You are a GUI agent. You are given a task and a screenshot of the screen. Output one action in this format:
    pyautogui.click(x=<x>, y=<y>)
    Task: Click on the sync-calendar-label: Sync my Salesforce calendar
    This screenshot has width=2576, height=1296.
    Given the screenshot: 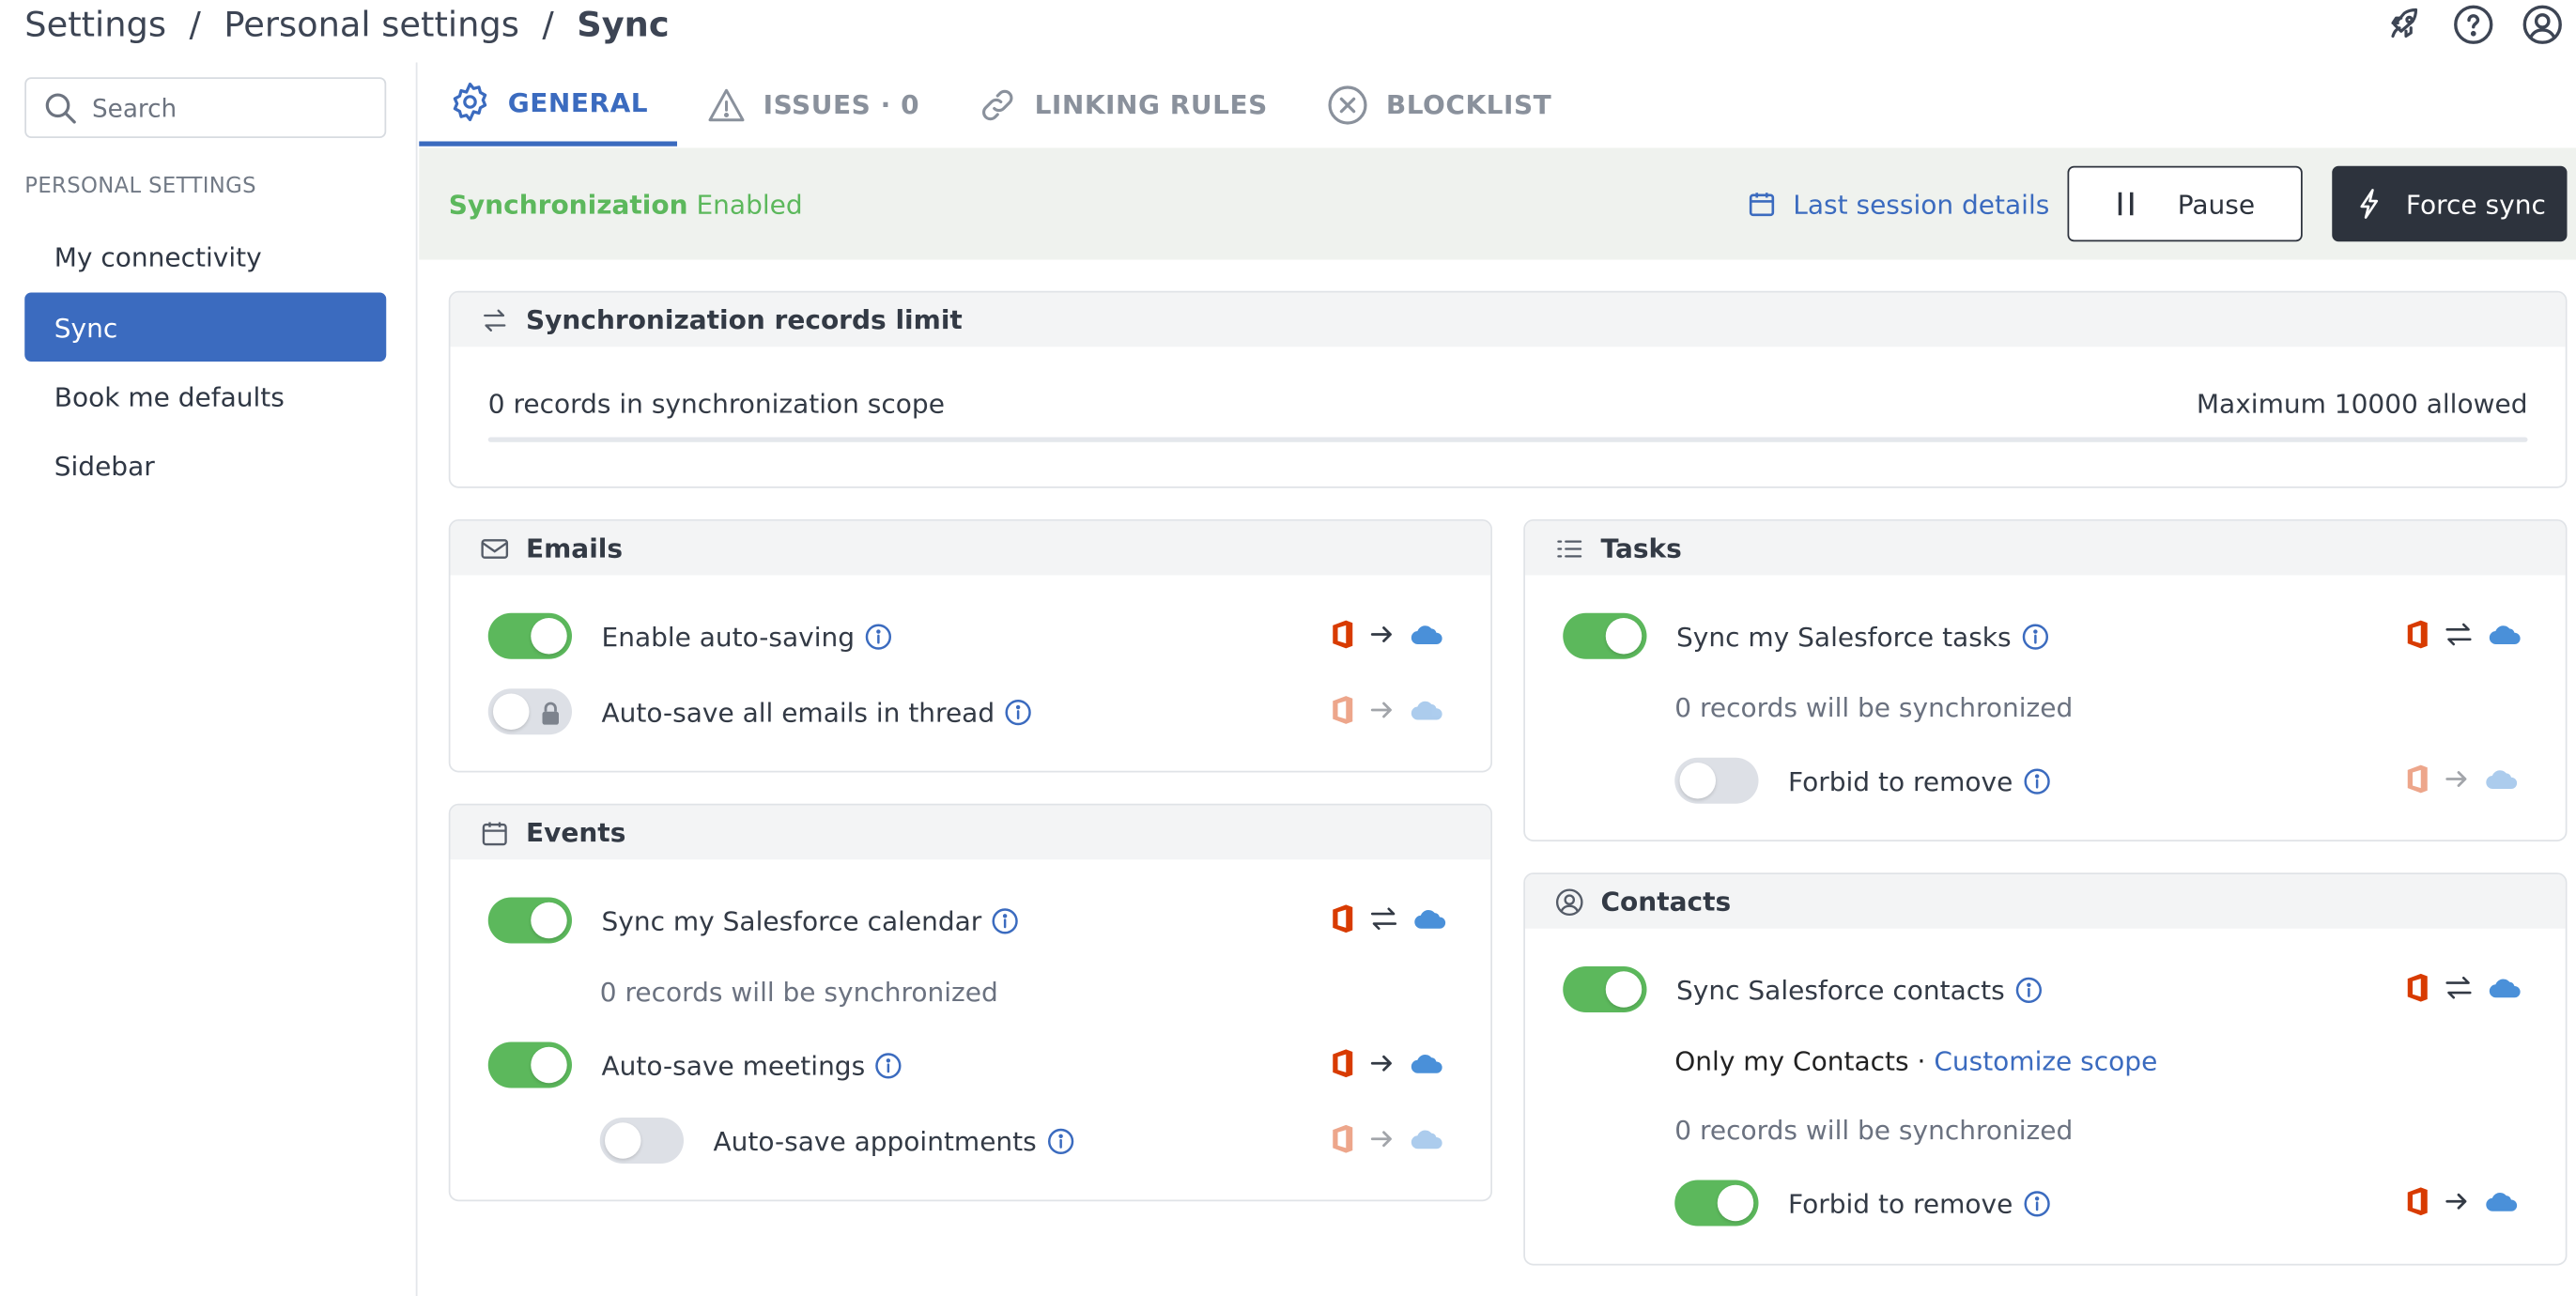 What is the action you would take?
    pyautogui.click(x=791, y=920)
    